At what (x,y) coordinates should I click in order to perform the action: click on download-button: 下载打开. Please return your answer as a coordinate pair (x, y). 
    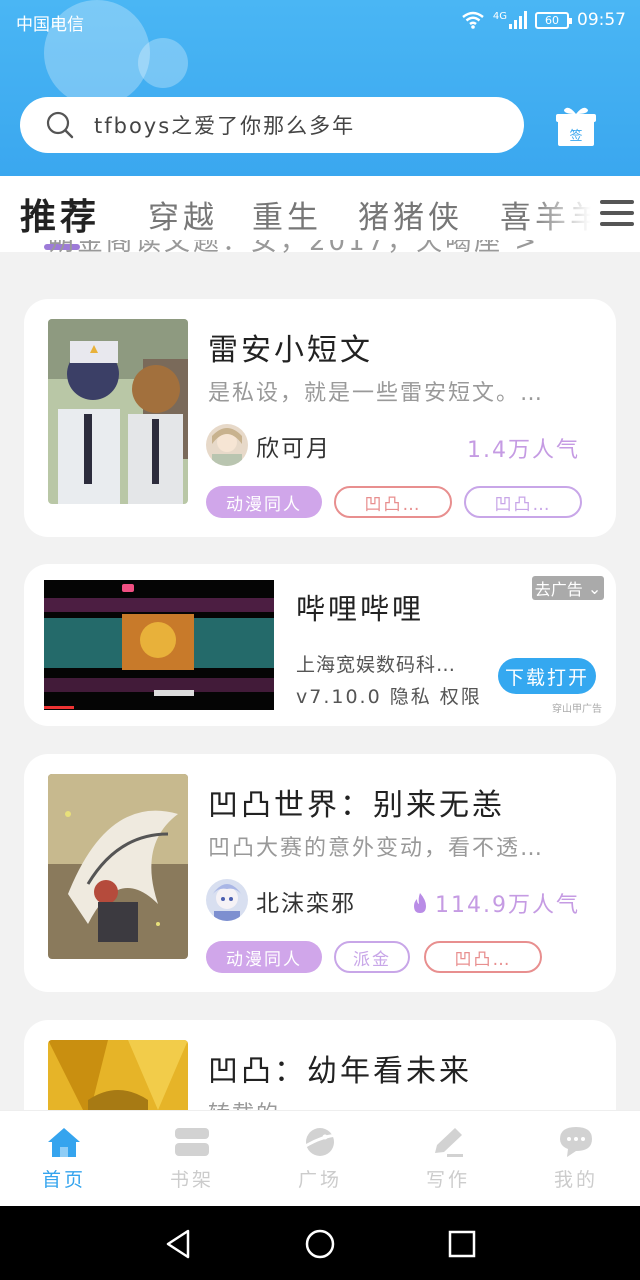
    Looking at the image, I should click on (547, 676).